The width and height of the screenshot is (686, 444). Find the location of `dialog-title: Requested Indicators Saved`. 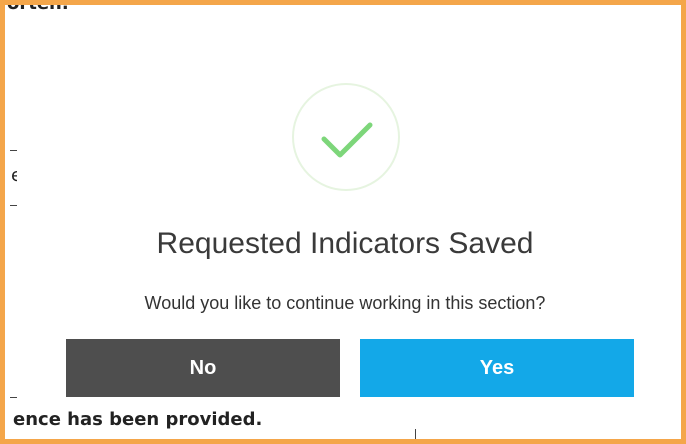

dialog-title: Requested Indicators Saved is located at coordinates (345, 243).